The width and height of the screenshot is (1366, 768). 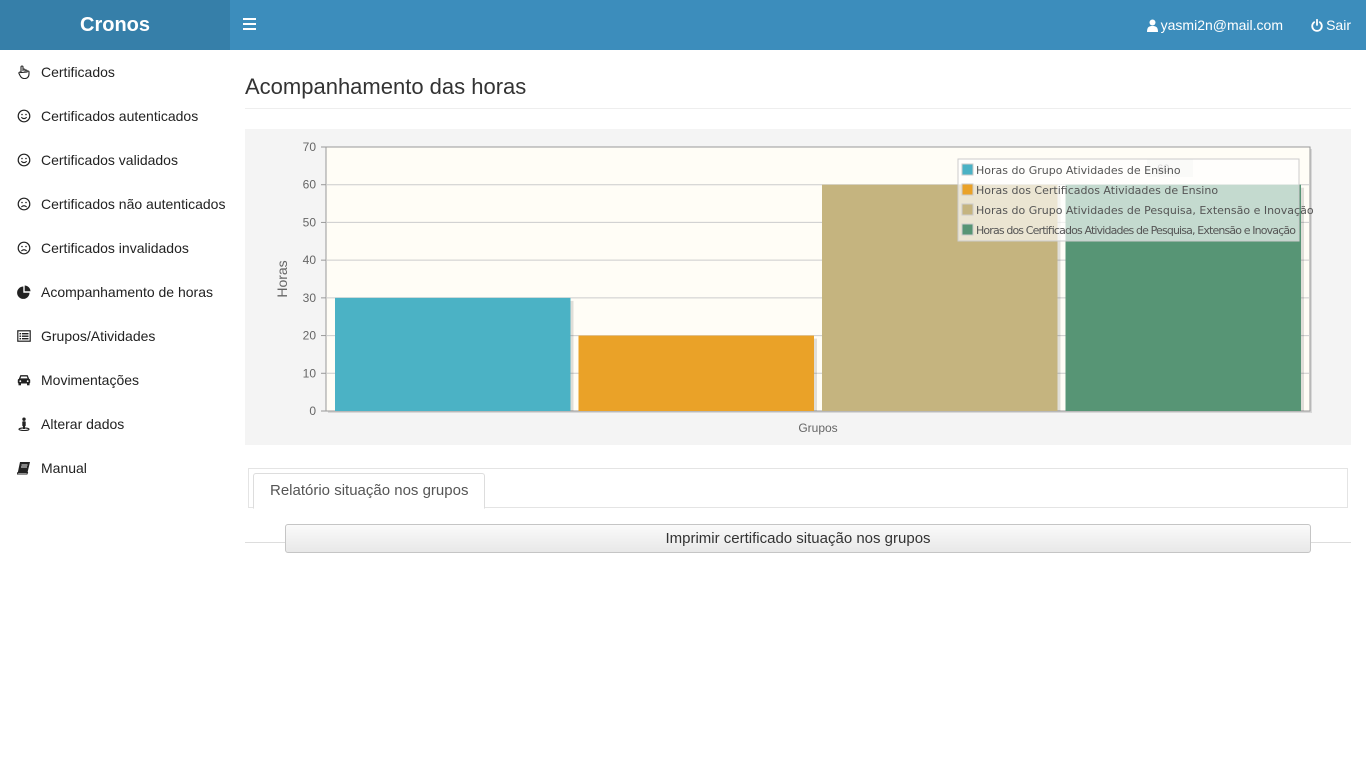 I want to click on y-tick-label: 40, so click(x=310, y=260).